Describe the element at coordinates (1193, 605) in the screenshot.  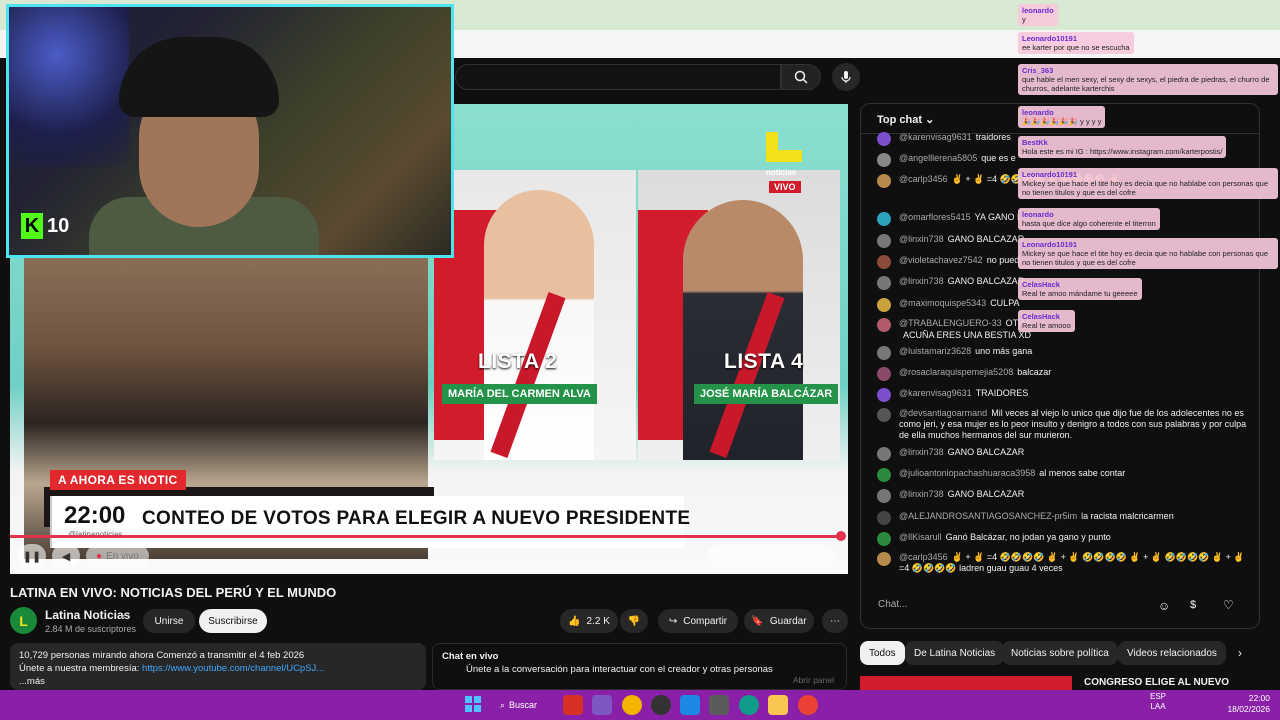
I see `super-chat-icon: $` at that location.